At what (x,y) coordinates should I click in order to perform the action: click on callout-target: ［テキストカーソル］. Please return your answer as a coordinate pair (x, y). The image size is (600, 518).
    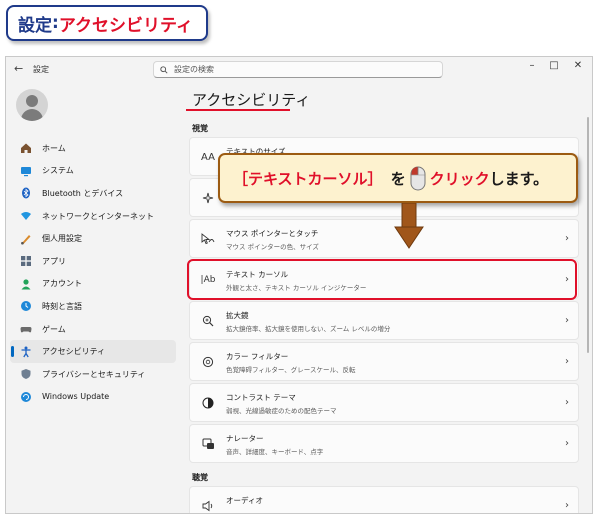
    Looking at the image, I should click on (308, 178).